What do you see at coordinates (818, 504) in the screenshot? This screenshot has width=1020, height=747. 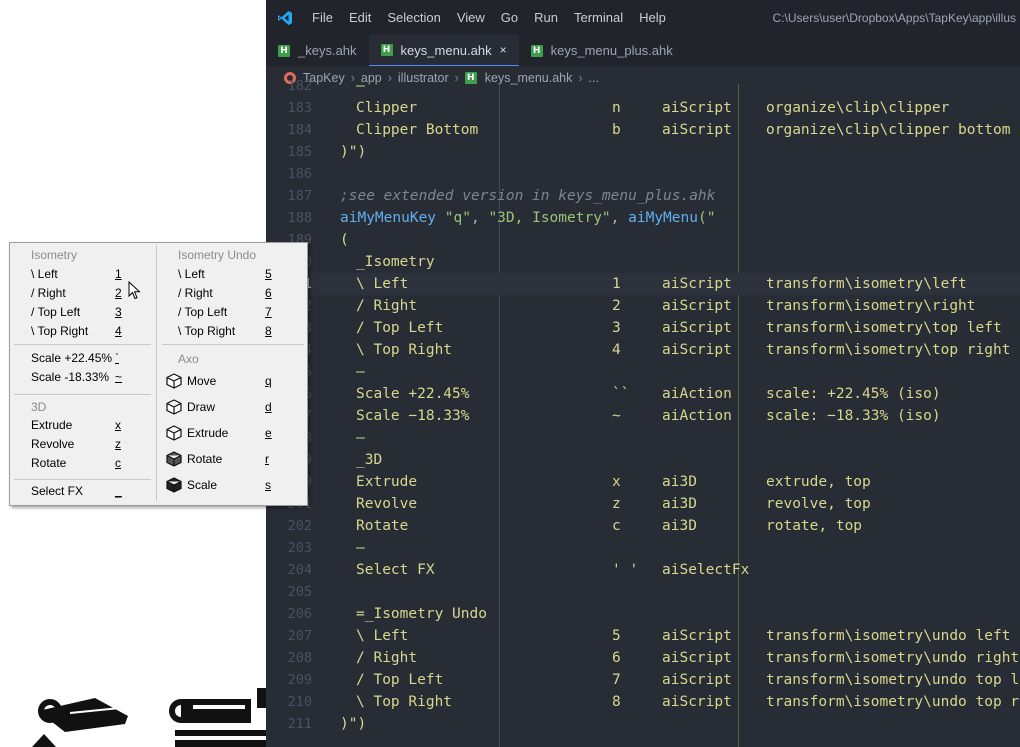 I see `code-token: revolve, top` at bounding box center [818, 504].